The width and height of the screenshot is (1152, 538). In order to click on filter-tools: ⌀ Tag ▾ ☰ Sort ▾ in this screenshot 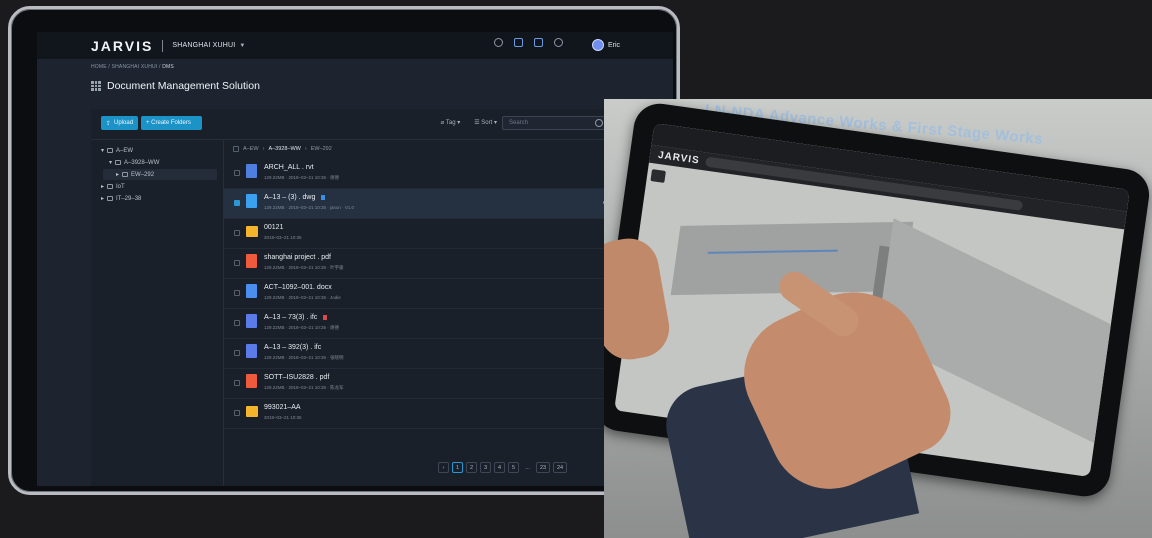, I will do `click(469, 122)`.